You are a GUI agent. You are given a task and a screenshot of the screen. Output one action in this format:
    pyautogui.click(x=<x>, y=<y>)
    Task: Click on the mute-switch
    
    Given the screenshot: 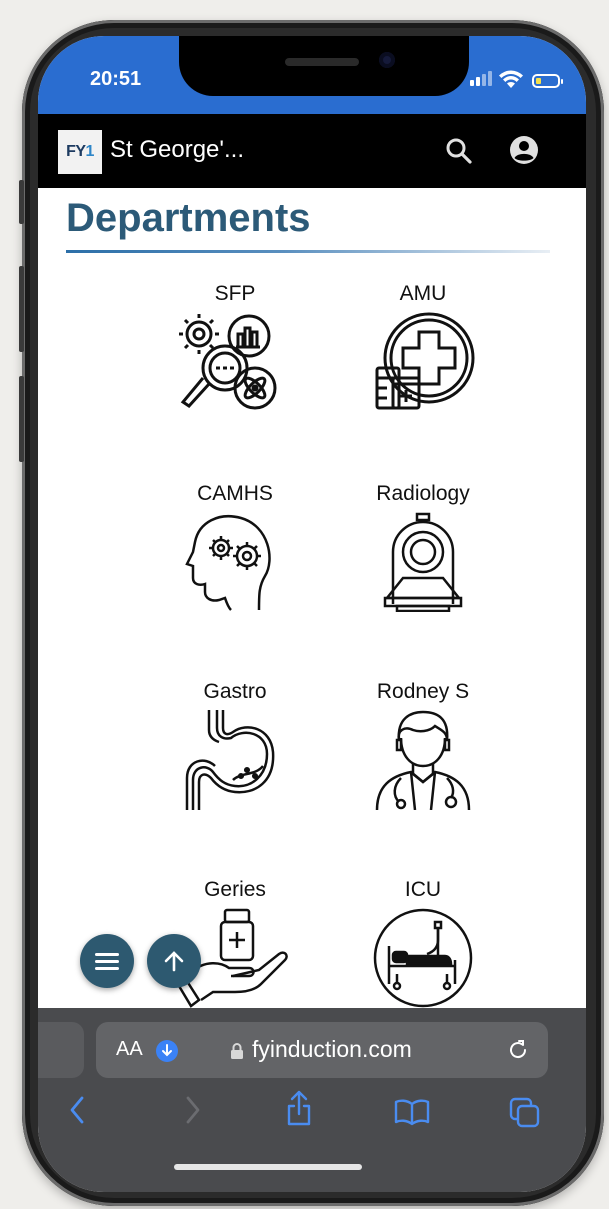 What is the action you would take?
    pyautogui.click(x=21, y=202)
    